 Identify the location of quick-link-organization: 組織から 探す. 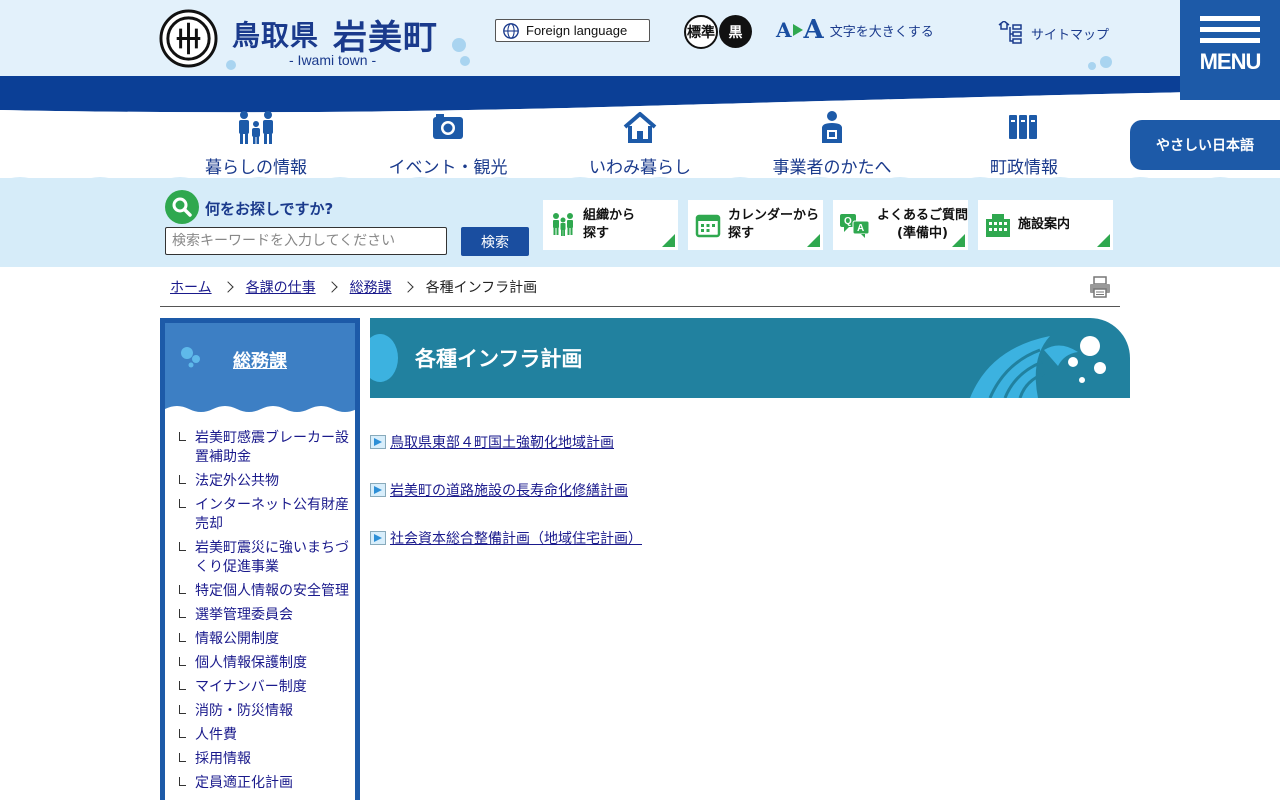
(610, 225).